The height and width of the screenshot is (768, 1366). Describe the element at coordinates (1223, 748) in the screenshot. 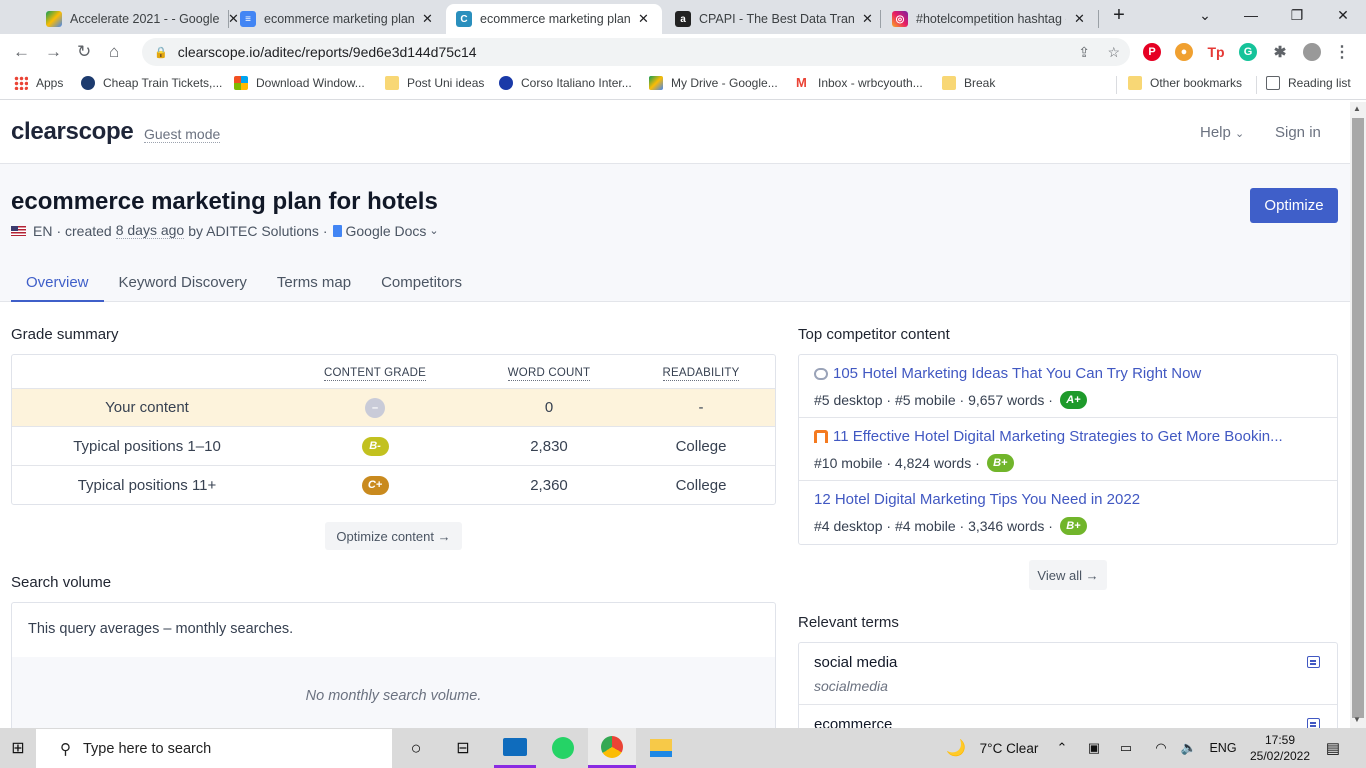

I see `input-language: ENG` at that location.